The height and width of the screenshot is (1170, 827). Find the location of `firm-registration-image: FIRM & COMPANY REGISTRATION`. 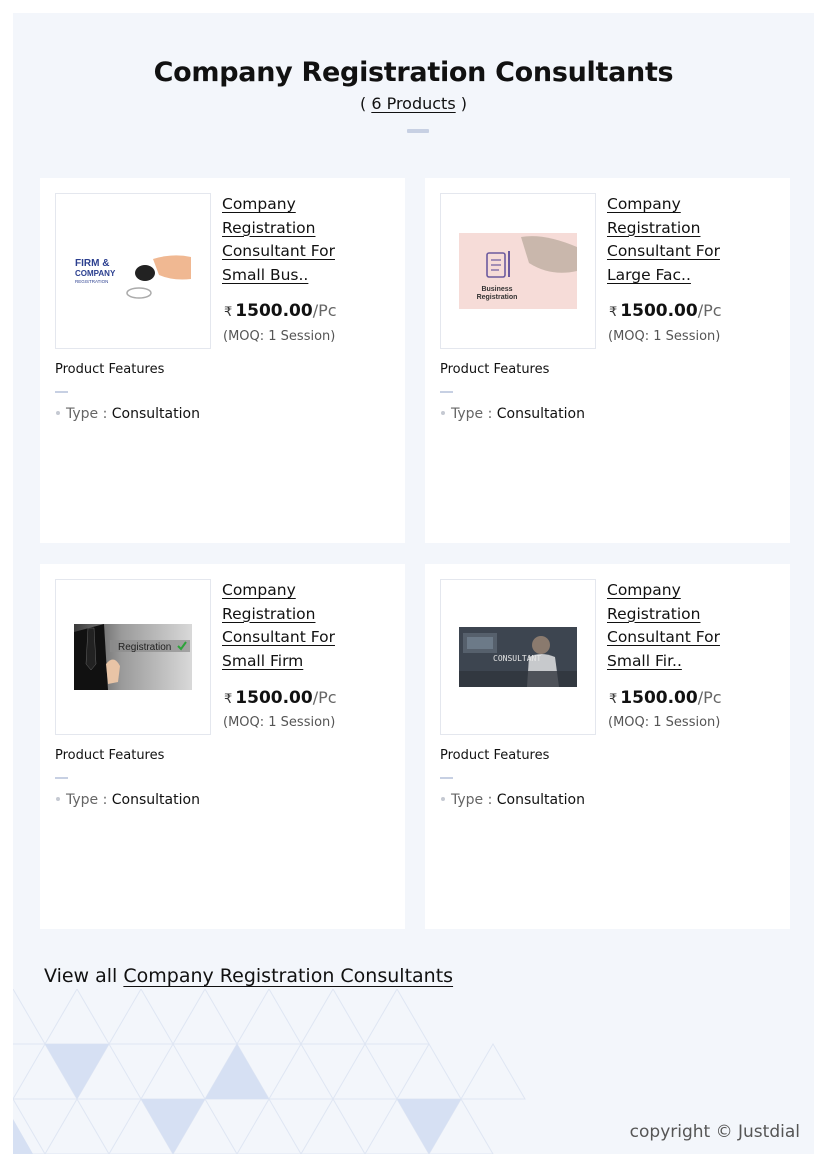

firm-registration-image: FIRM & COMPANY REGISTRATION is located at coordinates (133, 277).